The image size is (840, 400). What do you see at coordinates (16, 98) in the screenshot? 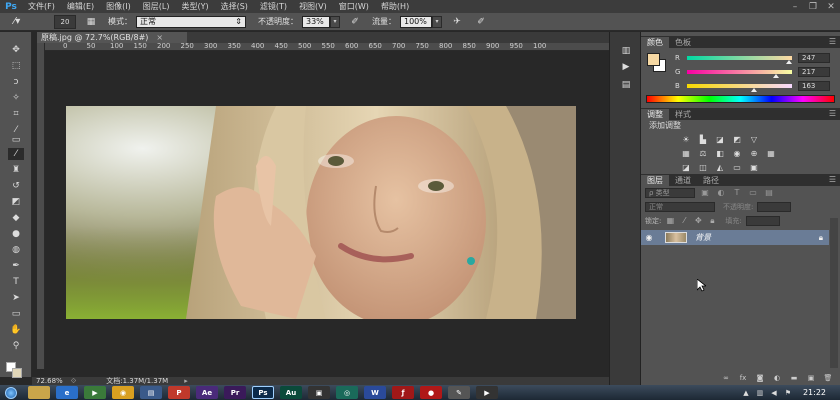
I see `quick-select-tool-icon: ✧` at bounding box center [16, 98].